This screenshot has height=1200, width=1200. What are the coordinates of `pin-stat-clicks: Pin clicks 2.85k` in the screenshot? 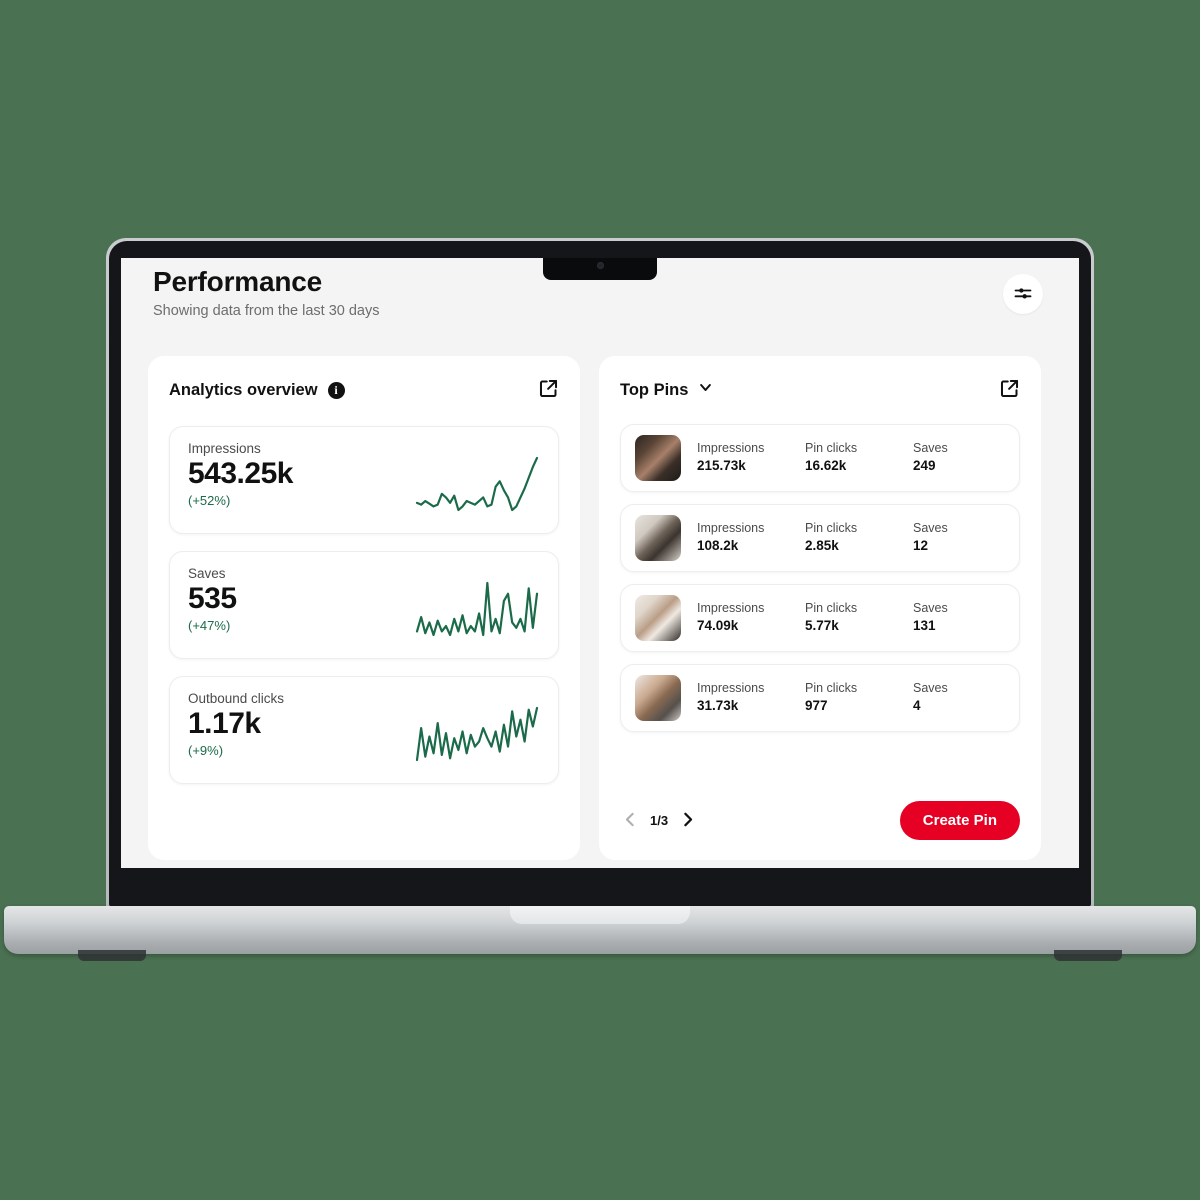 It's located at (859, 538).